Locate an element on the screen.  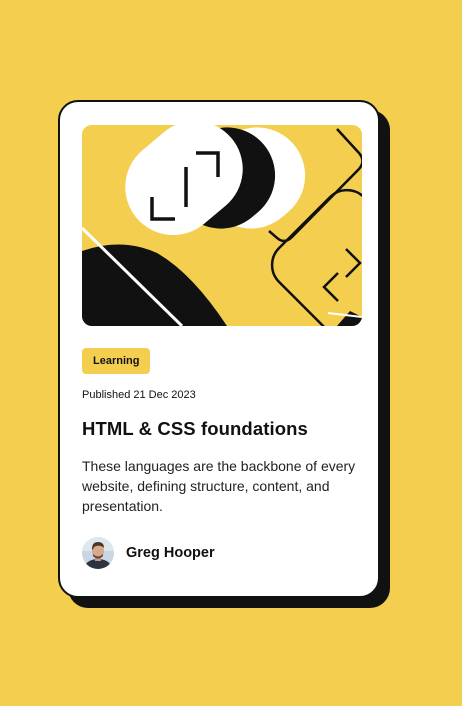
published-date: Published 21 Dec 2023 is located at coordinates (139, 395).